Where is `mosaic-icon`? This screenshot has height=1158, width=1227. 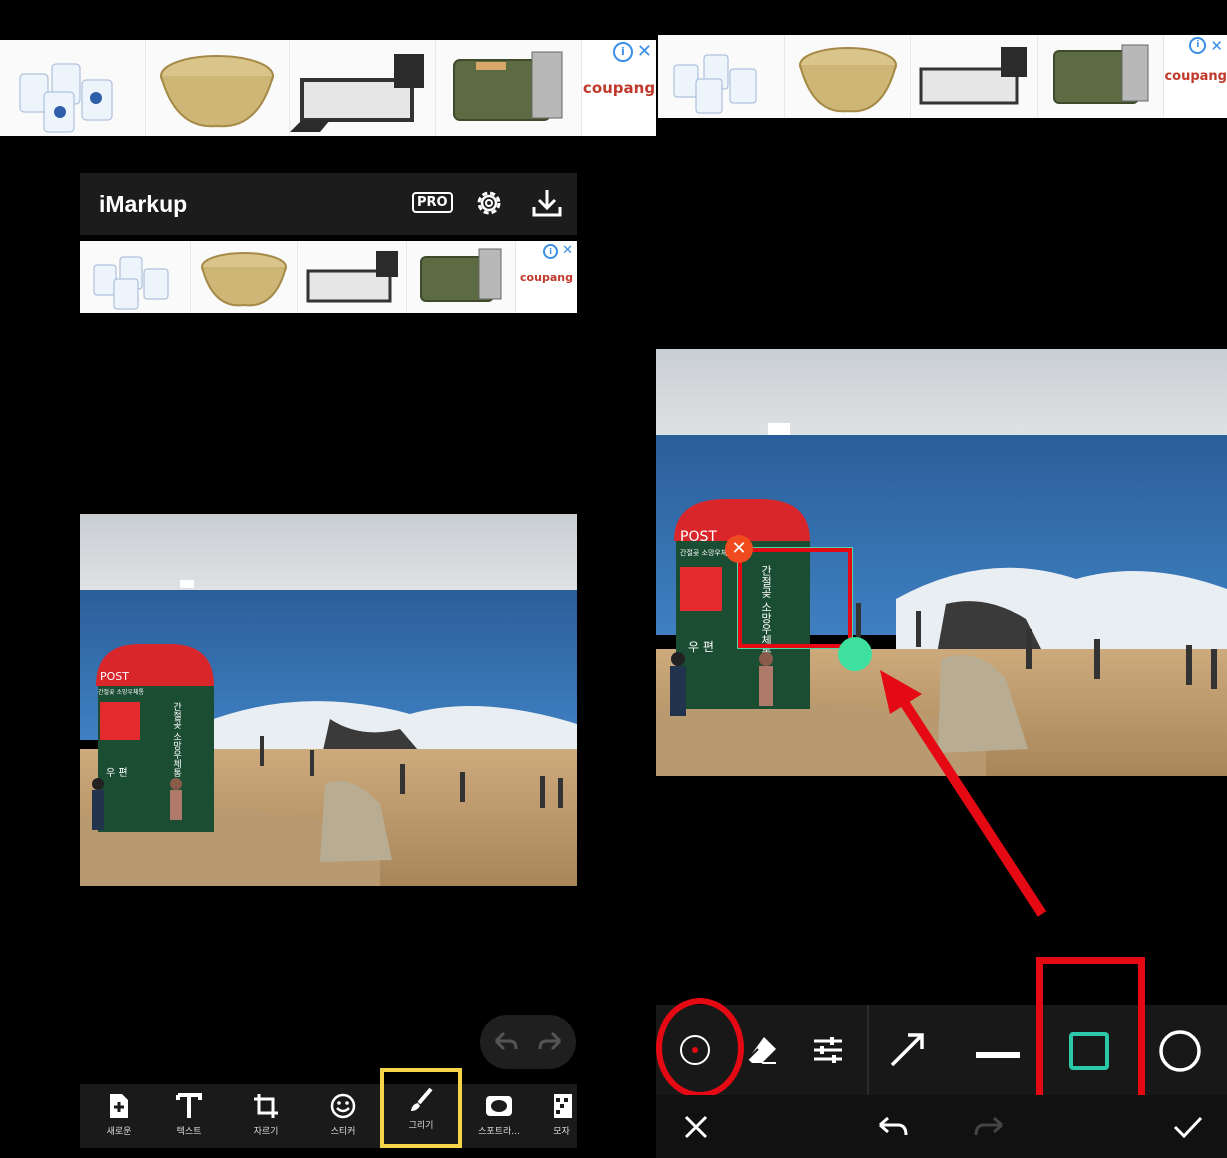
mosaic-icon is located at coordinates (562, 1106).